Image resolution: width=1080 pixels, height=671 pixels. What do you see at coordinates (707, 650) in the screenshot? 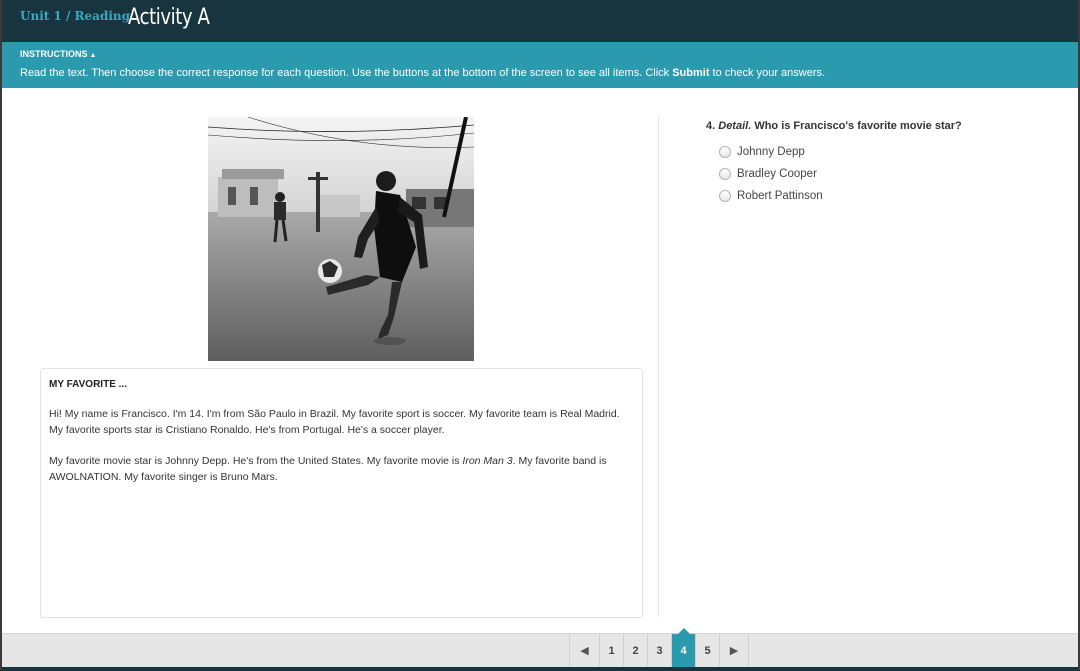
I see `page-button-5: 5` at bounding box center [707, 650].